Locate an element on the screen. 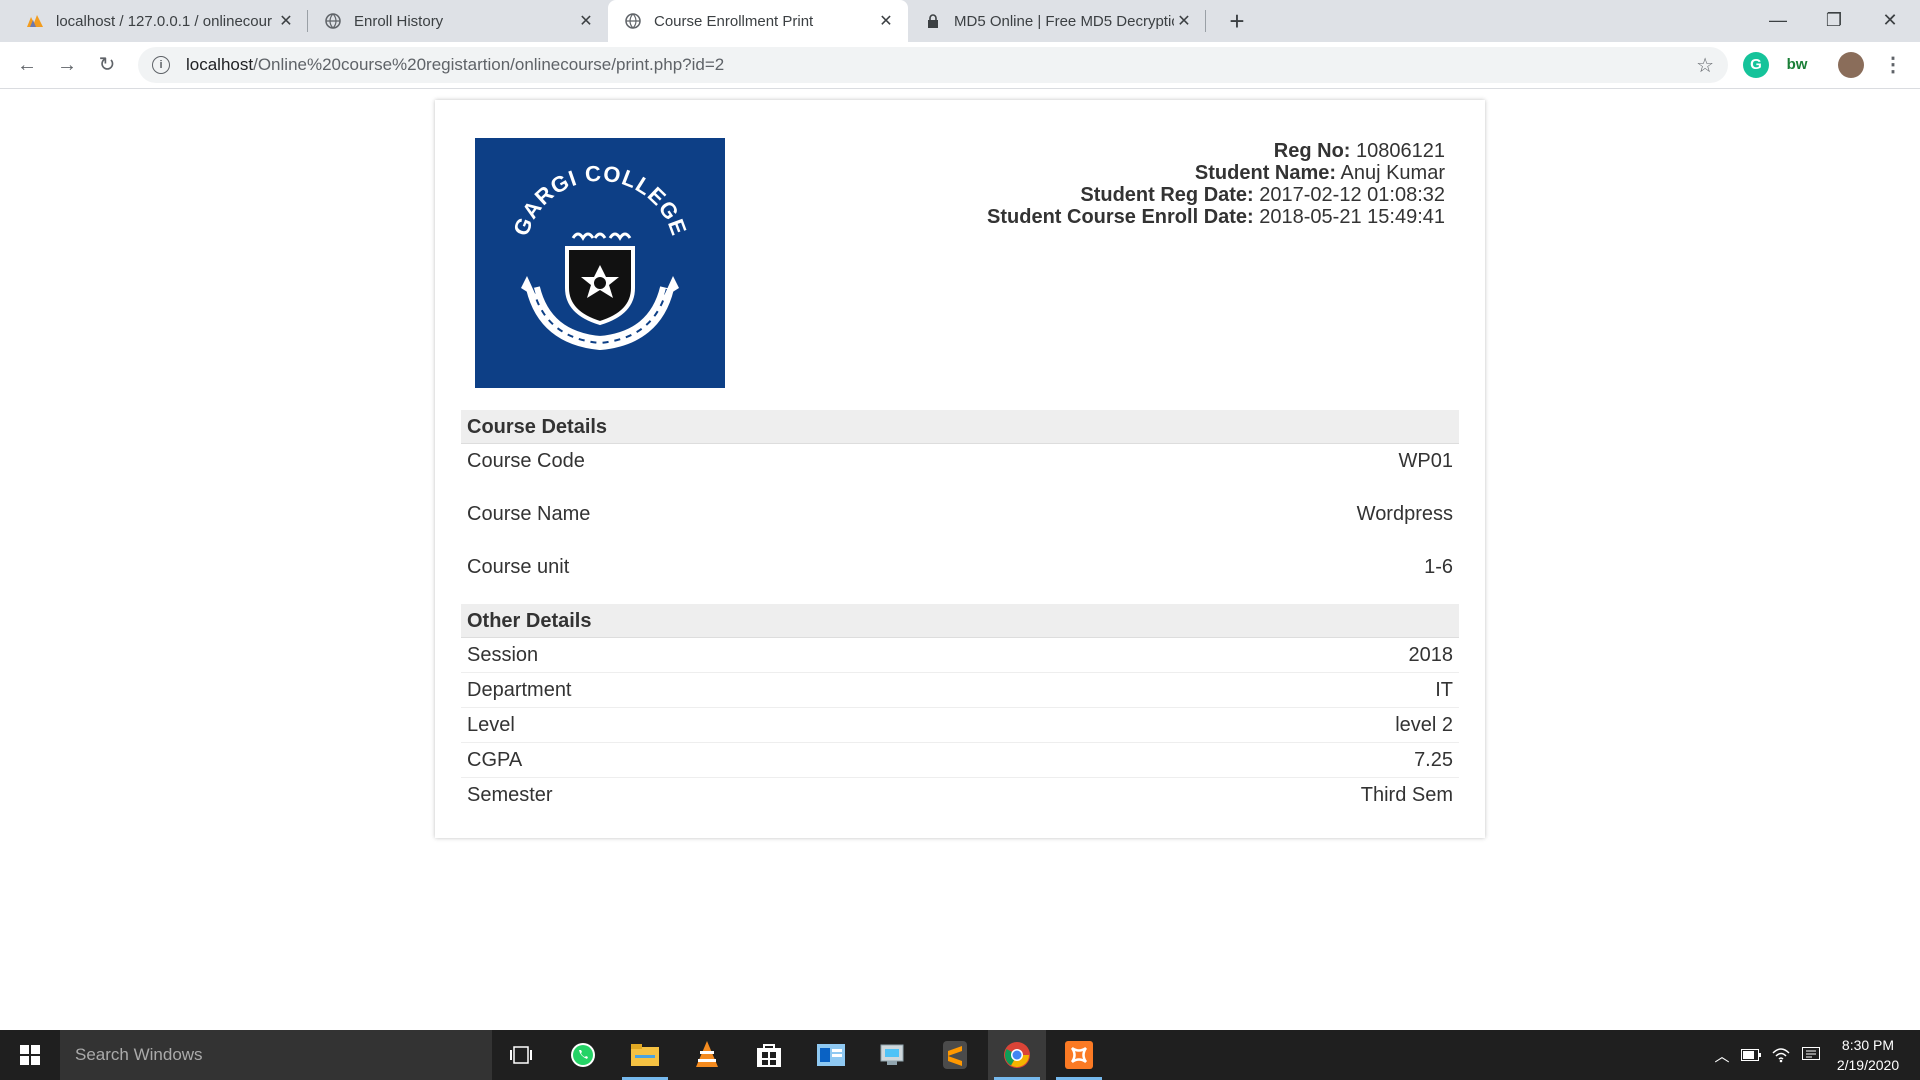  college-logo: GARGI COLLEGE is located at coordinates (600, 263).